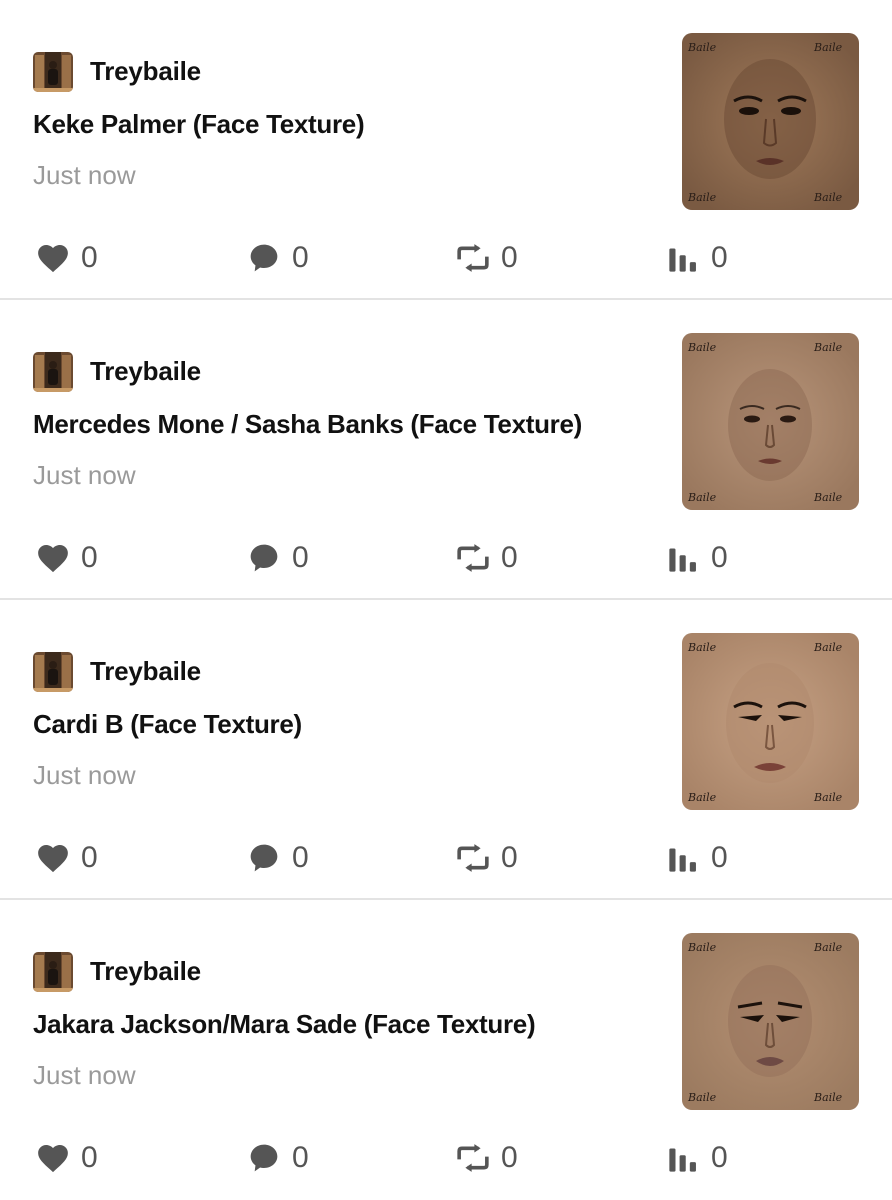 Image resolution: width=892 pixels, height=1200 pixels. Describe the element at coordinates (199, 124) in the screenshot. I see `post-title: Keke Palmer (Face Texture)` at that location.